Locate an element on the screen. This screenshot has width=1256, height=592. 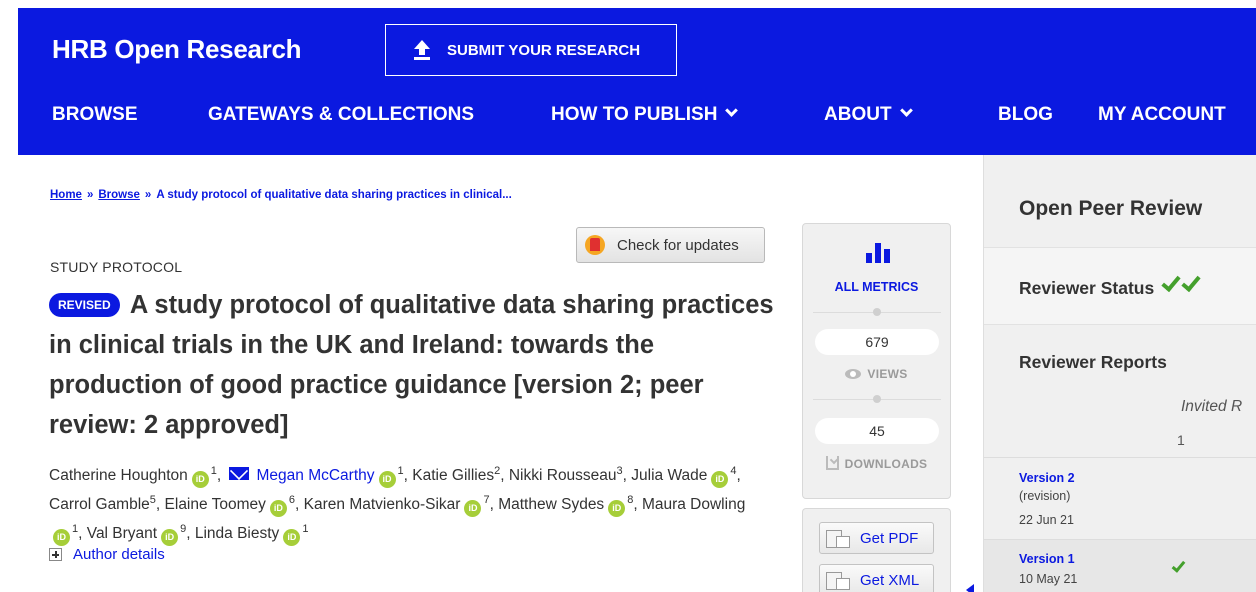
author-name: Maura Dowling is located at coordinates (693, 505).